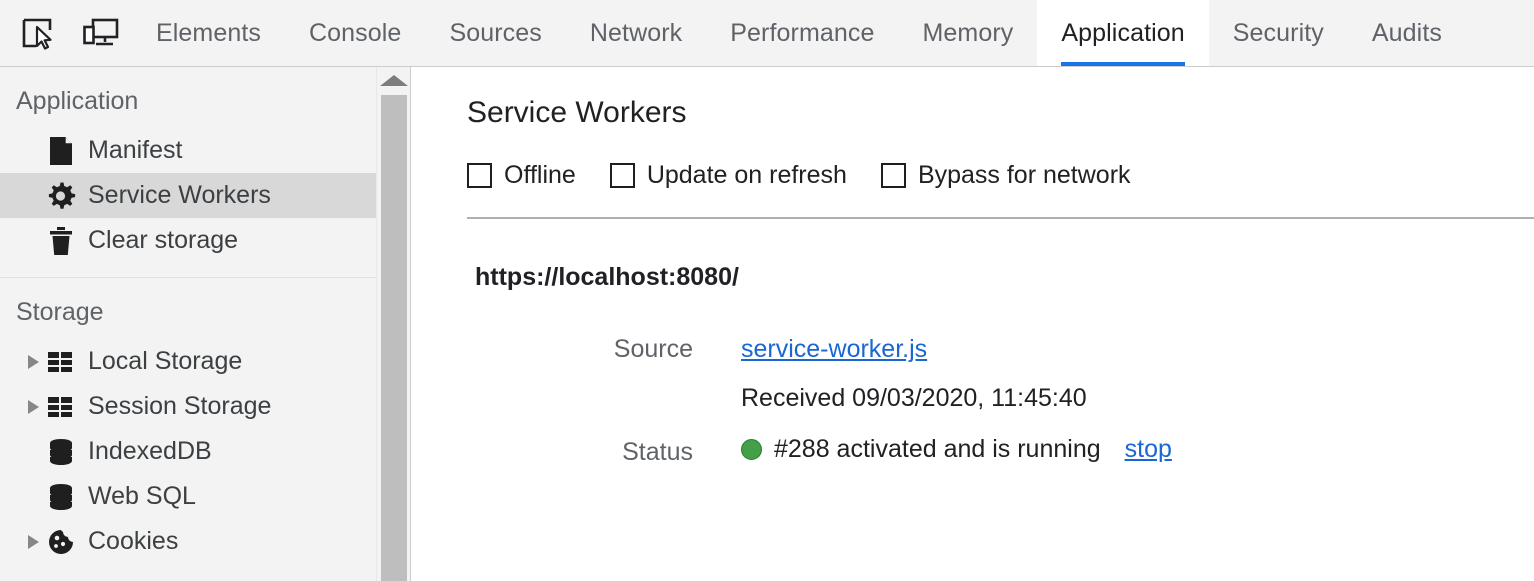 The width and height of the screenshot is (1534, 581). Describe the element at coordinates (61, 241) in the screenshot. I see `trash-icon` at that location.